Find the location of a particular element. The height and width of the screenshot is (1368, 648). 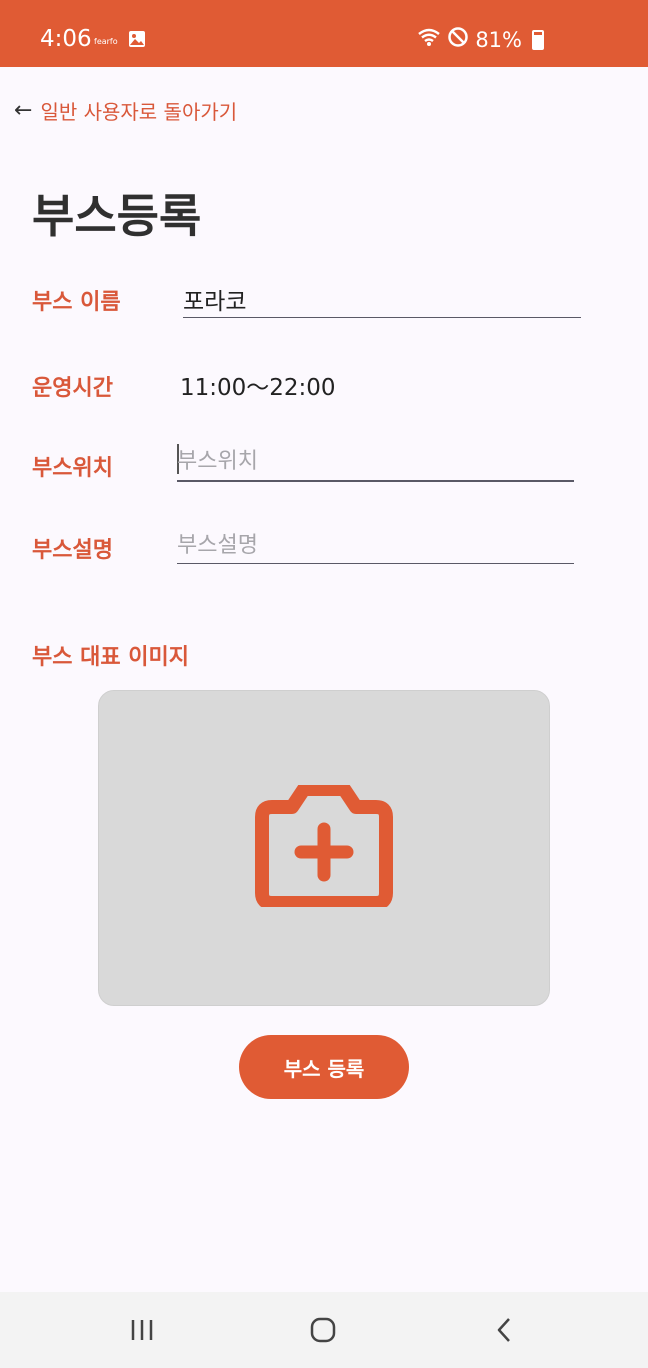

wifi-icon is located at coordinates (429, 39).